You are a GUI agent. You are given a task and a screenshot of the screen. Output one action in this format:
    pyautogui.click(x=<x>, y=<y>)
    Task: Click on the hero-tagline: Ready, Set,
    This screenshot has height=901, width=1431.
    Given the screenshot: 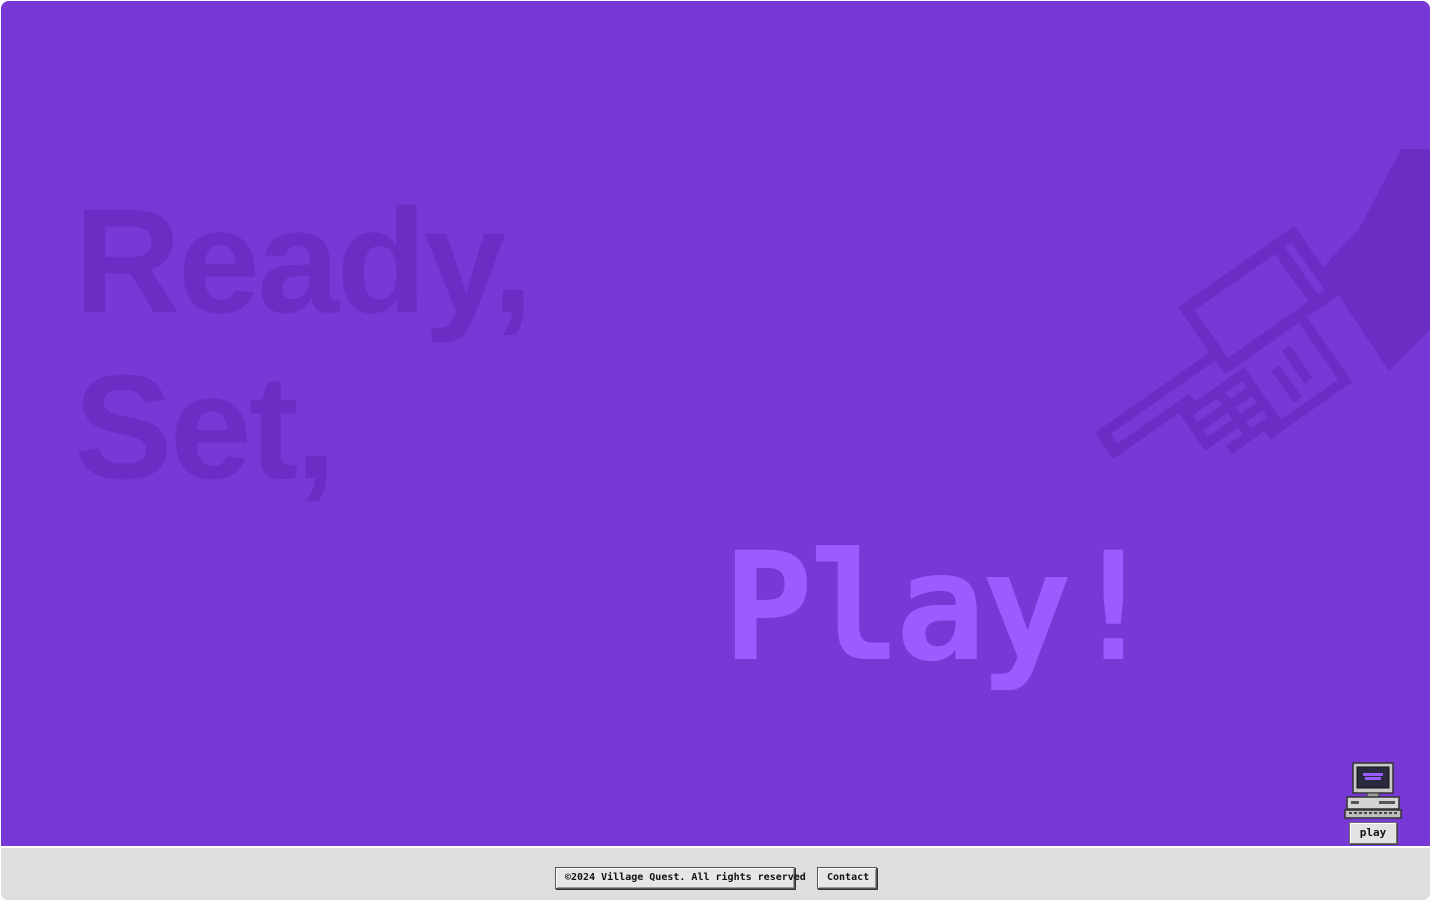 What is the action you would take?
    pyautogui.click(x=303, y=345)
    